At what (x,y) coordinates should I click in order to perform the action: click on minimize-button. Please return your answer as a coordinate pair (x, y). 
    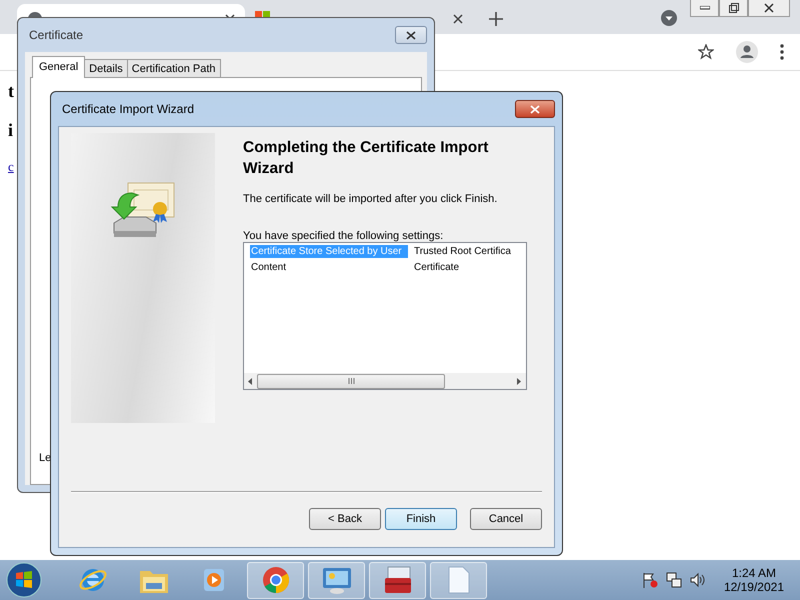
    Looking at the image, I should click on (704, 8).